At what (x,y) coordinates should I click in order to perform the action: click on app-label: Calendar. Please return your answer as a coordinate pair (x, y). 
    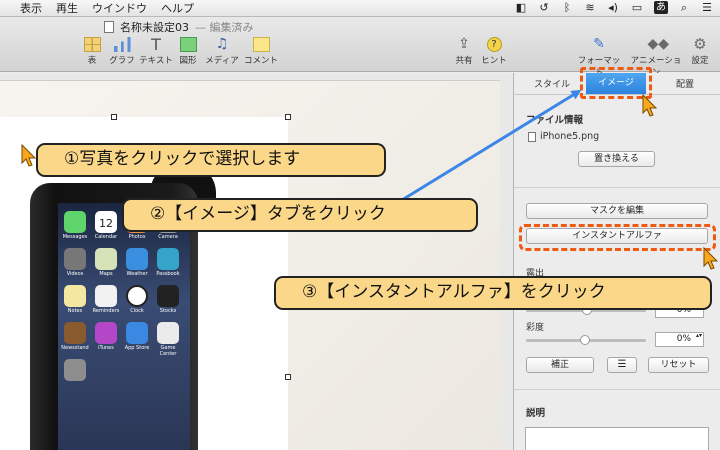
    Looking at the image, I should click on (106, 237).